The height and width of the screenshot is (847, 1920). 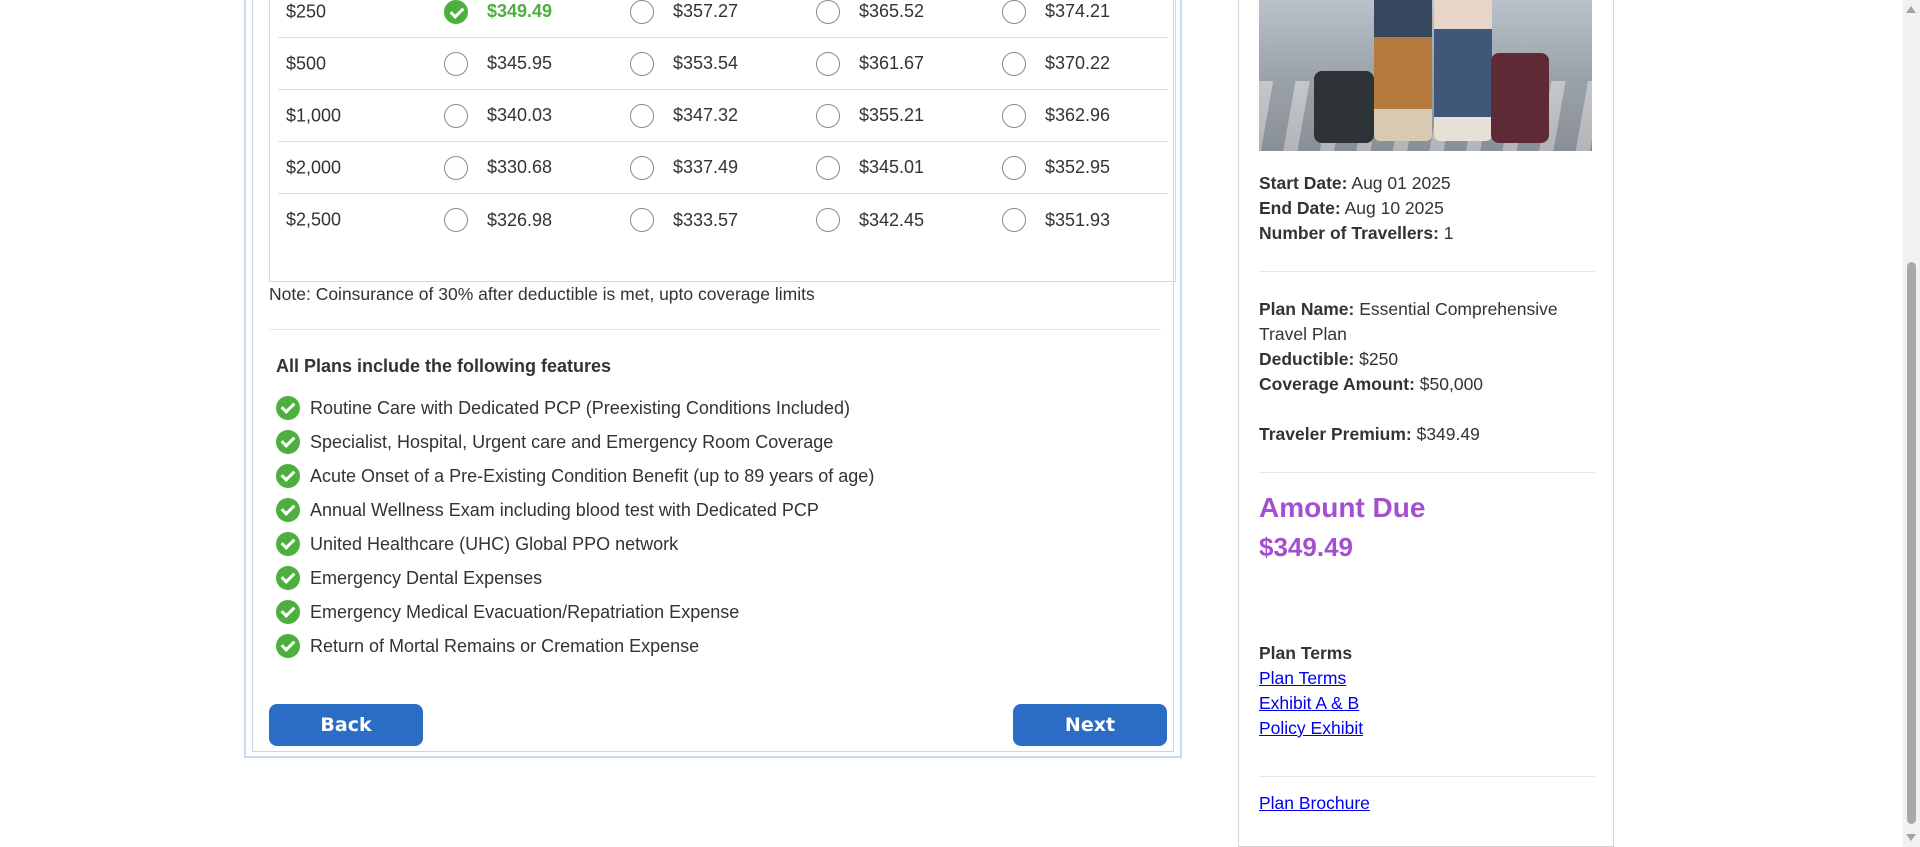 What do you see at coordinates (1329, 359) in the screenshot?
I see `deductible-summary: Deductible: $250` at bounding box center [1329, 359].